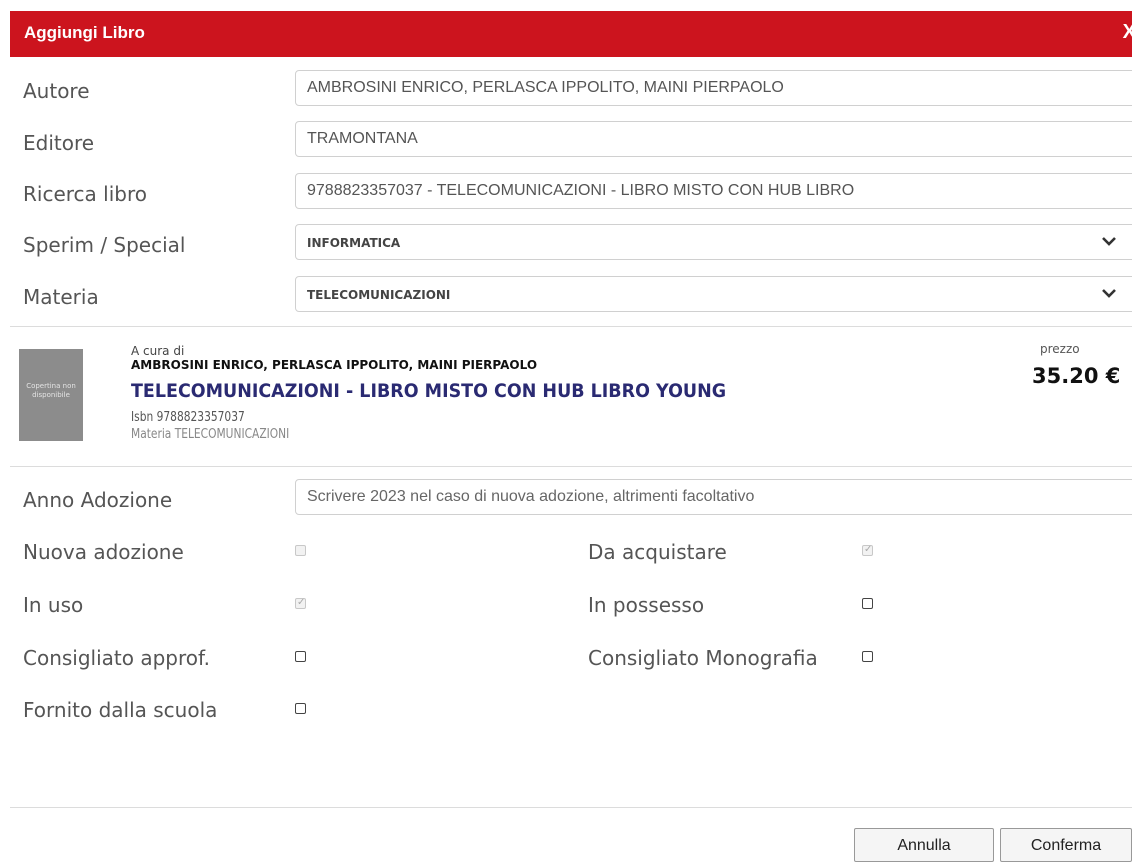 This screenshot has height=863, width=1132. I want to click on consigliato-approf-checkbox, so click(300, 656).